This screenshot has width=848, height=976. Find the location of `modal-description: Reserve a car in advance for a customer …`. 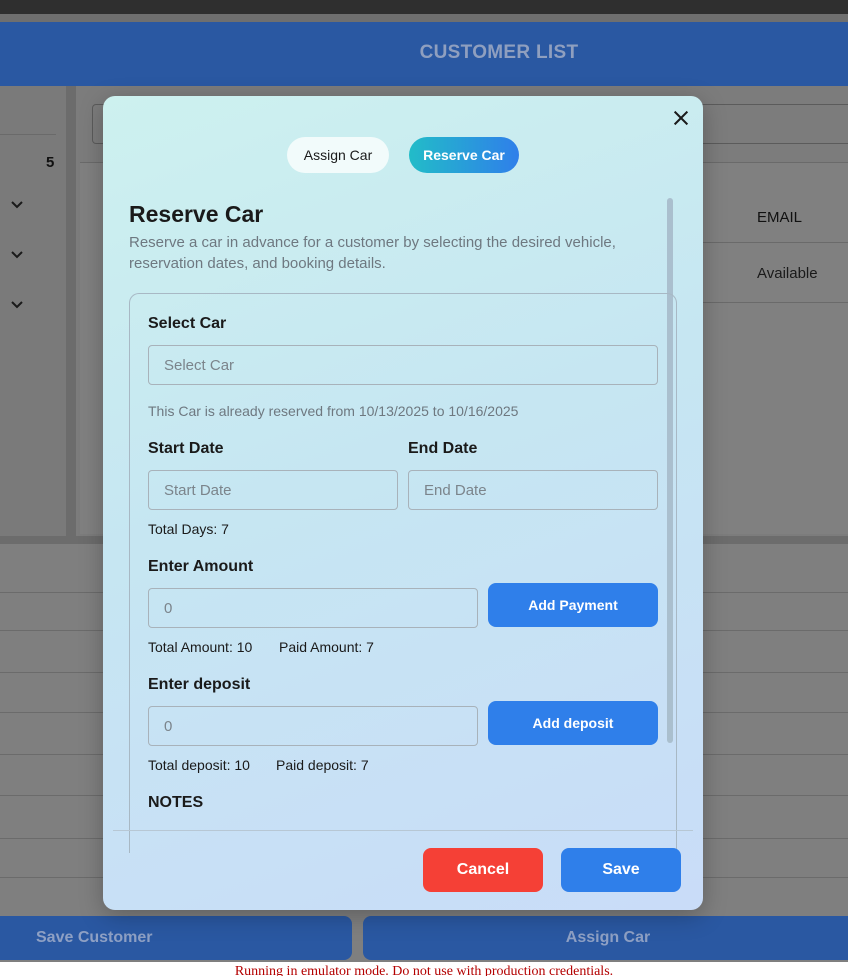

modal-description: Reserve a car in advance for a customer … is located at coordinates (372, 253).